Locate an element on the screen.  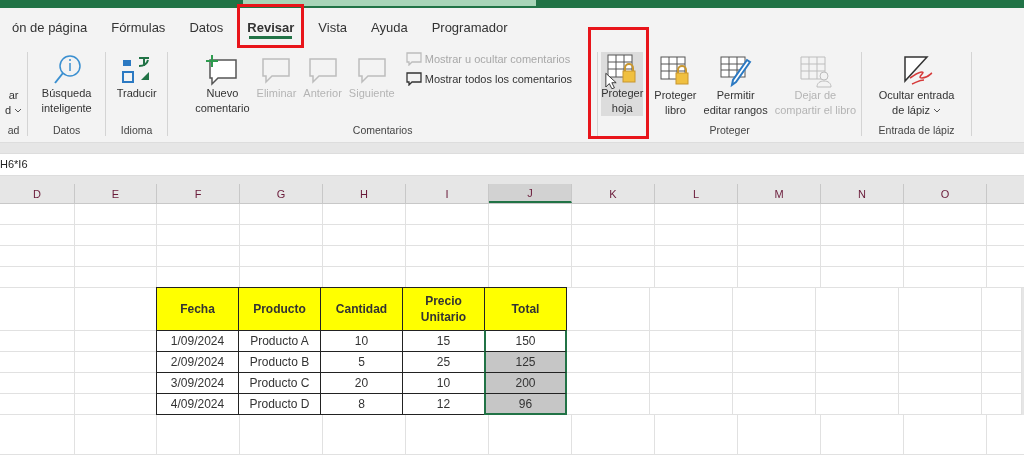
highlight-frame is located at coordinates (271, 25).